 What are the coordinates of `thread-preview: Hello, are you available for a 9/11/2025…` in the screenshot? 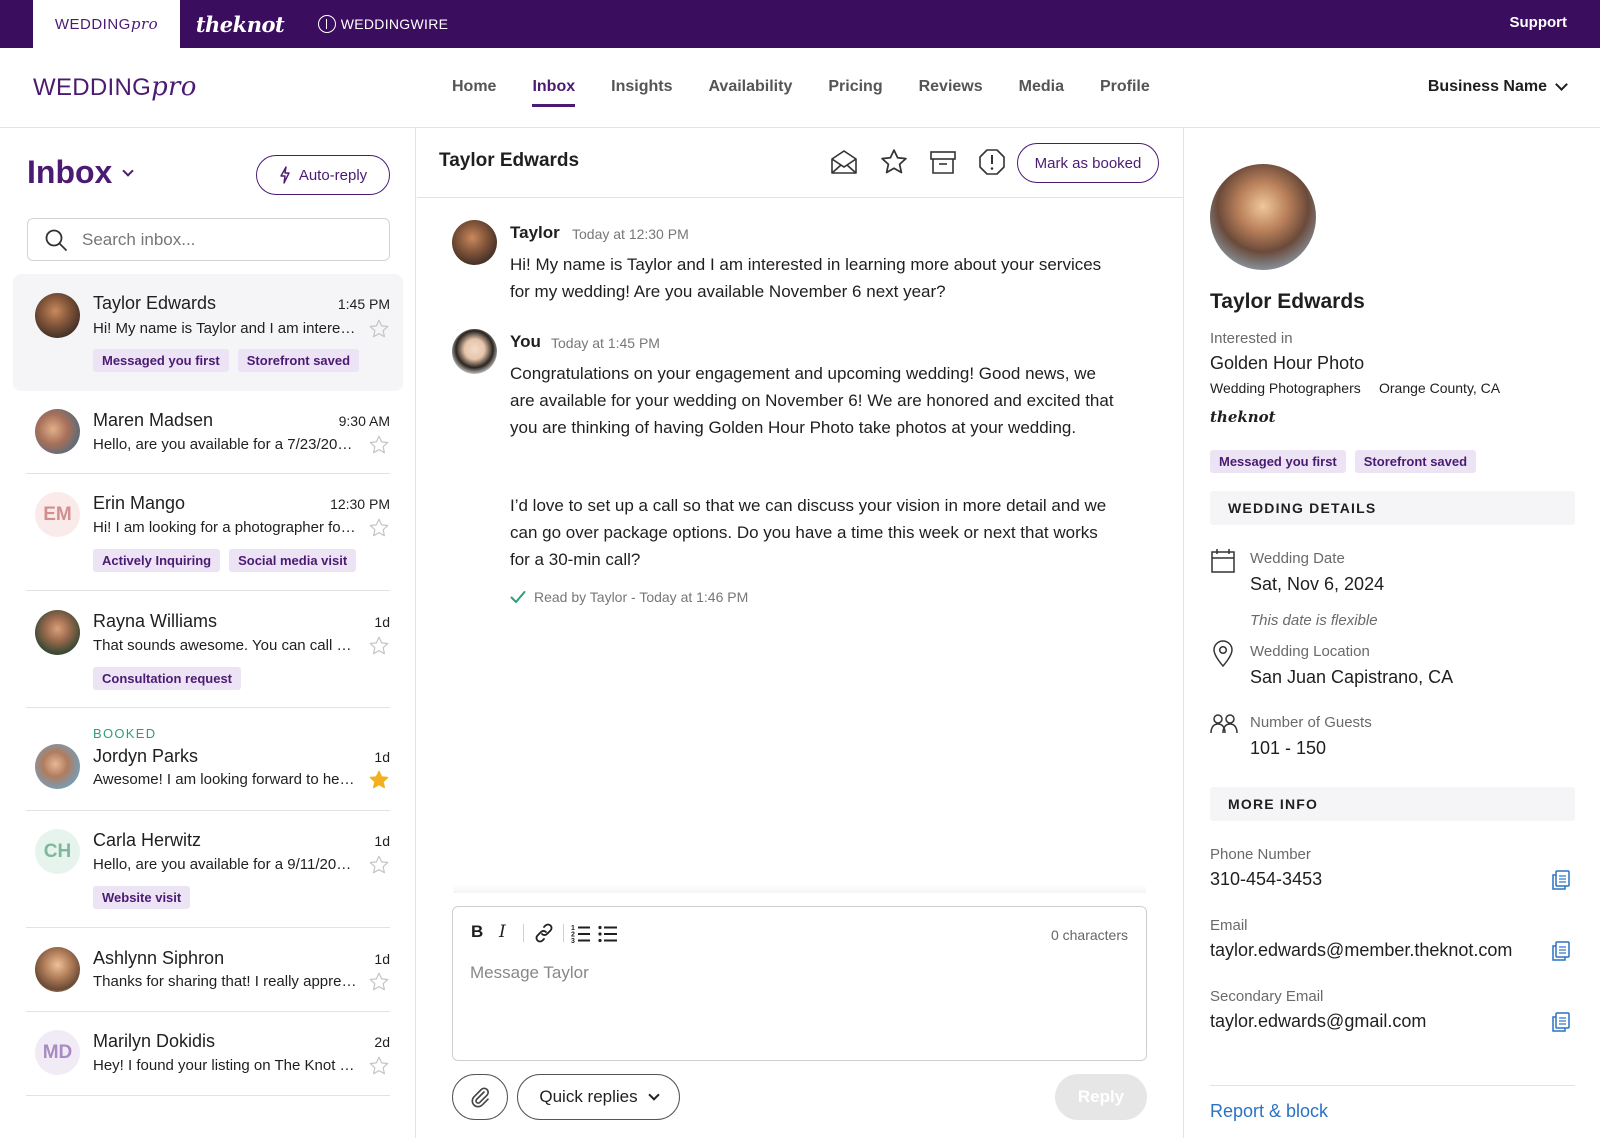 It's located at (225, 864).